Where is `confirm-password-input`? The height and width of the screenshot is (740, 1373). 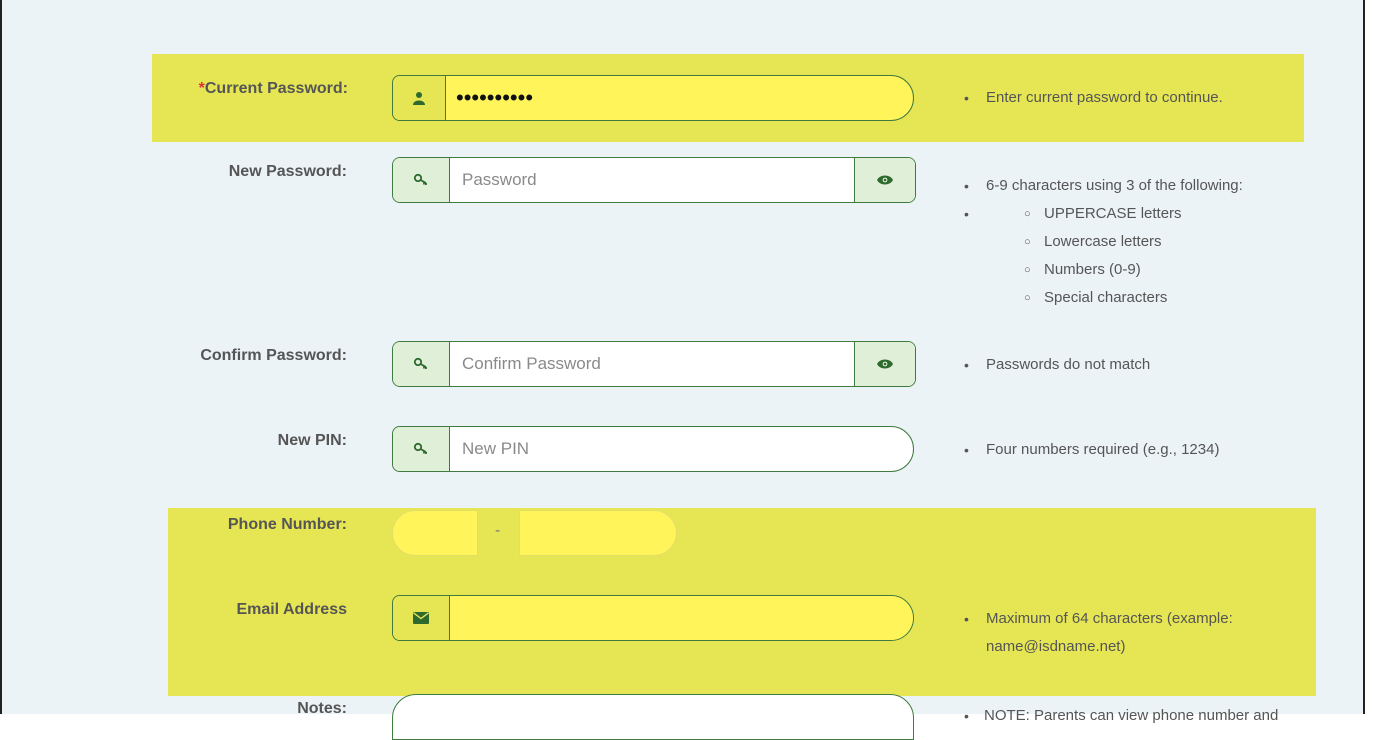
confirm-password-input is located at coordinates (652, 364).